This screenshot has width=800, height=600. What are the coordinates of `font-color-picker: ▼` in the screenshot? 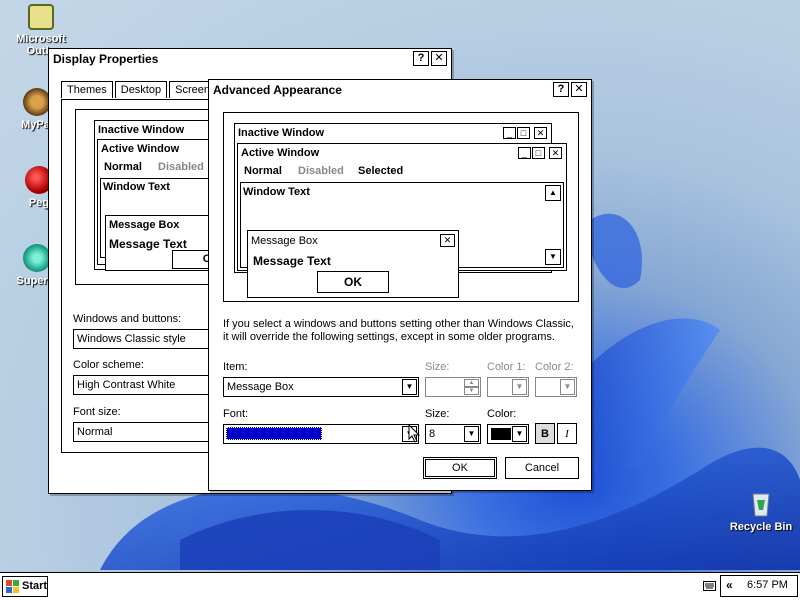 It's located at (508, 434).